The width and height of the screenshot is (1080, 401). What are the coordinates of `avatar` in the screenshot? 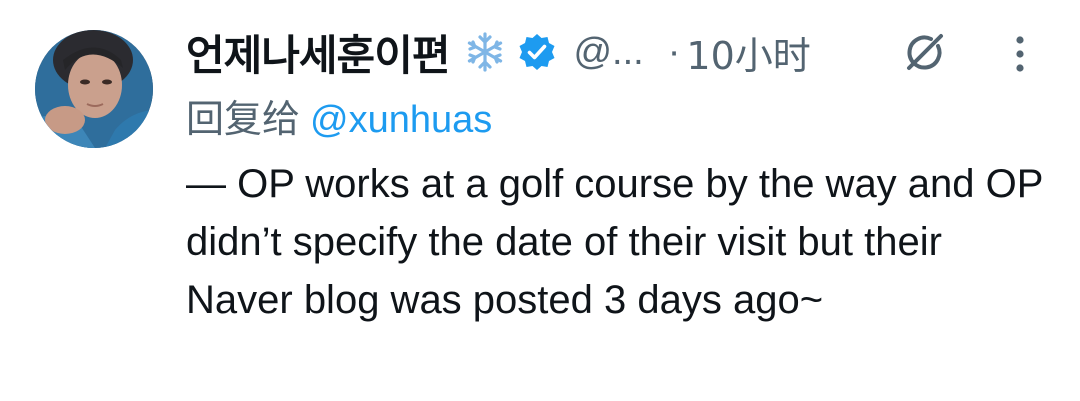 It's located at (94, 89).